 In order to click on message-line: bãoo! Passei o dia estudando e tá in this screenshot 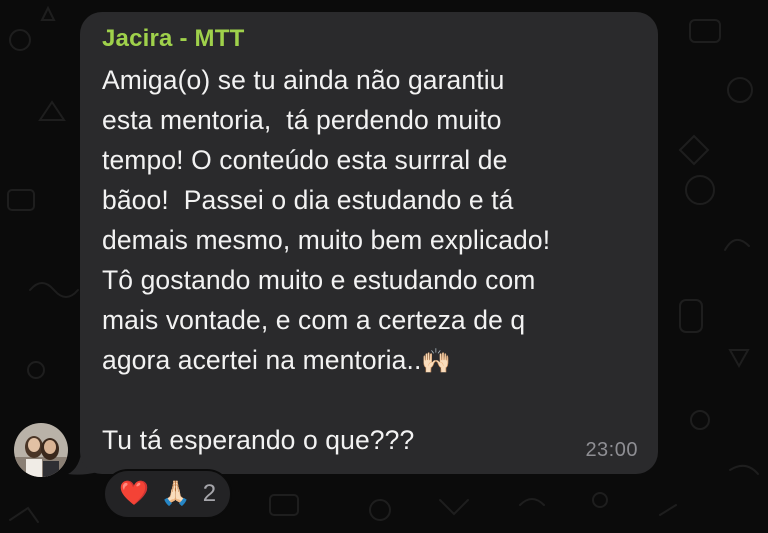, I will do `click(308, 200)`.